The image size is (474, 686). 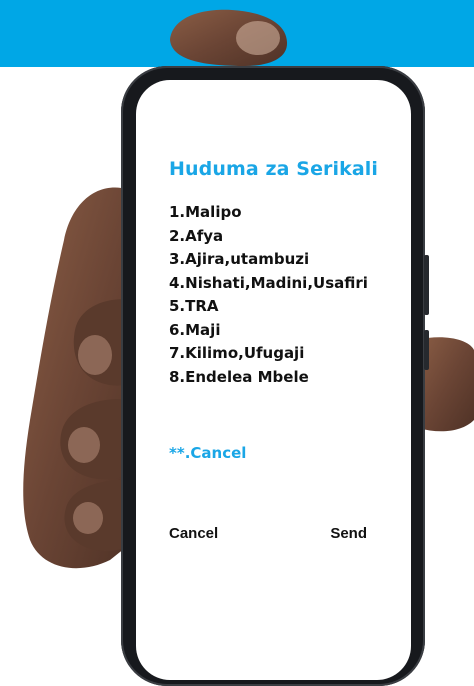 What do you see at coordinates (268, 284) in the screenshot?
I see `menu-item-nishati: 4.Nishati,Madini,Usafiri` at bounding box center [268, 284].